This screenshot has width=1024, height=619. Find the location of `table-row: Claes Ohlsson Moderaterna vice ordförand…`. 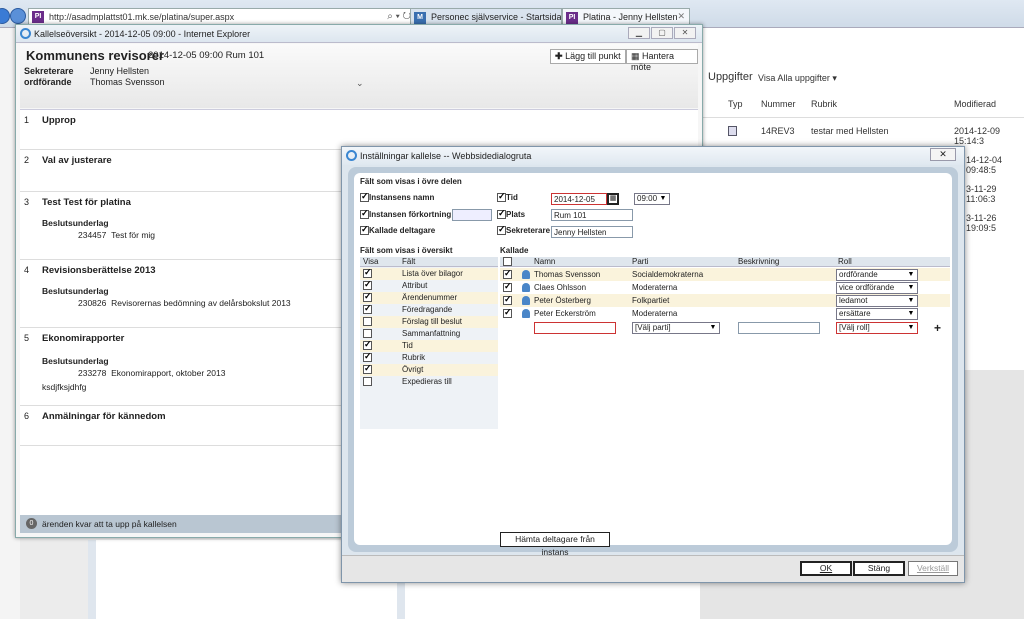

table-row: Claes Ohlsson Moderaterna vice ordförand… is located at coordinates (725, 287).